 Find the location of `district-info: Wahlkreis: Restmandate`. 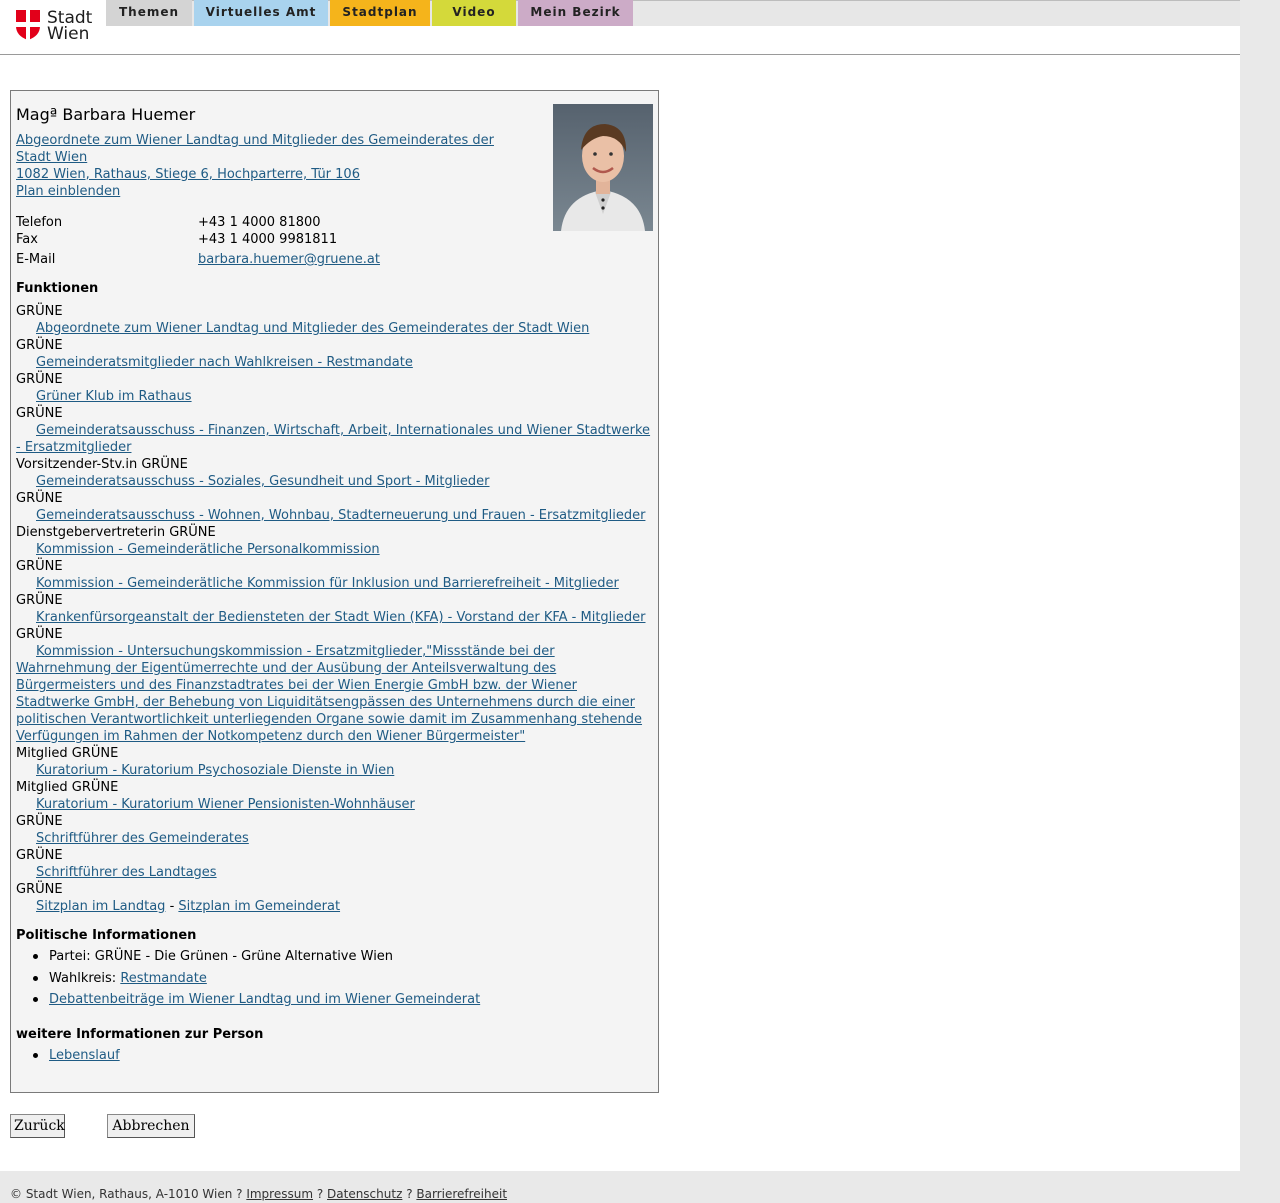

district-info: Wahlkreis: Restmandate is located at coordinates (128, 978).